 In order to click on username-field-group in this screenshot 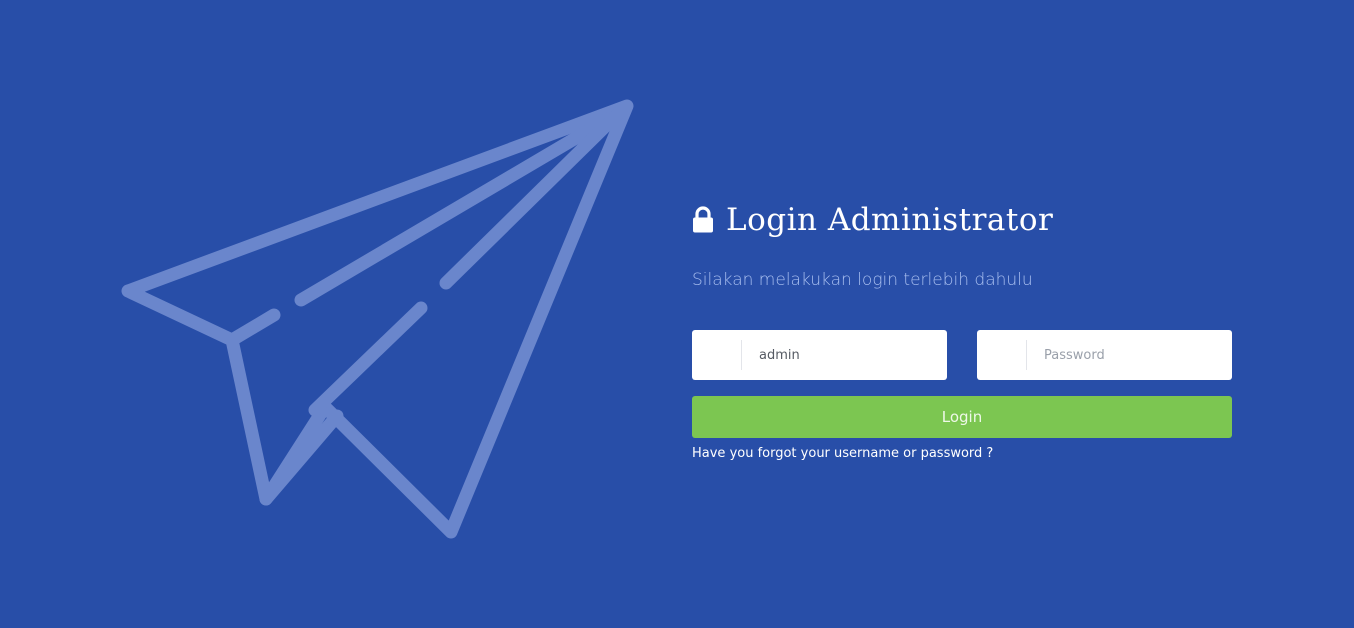, I will do `click(819, 355)`.